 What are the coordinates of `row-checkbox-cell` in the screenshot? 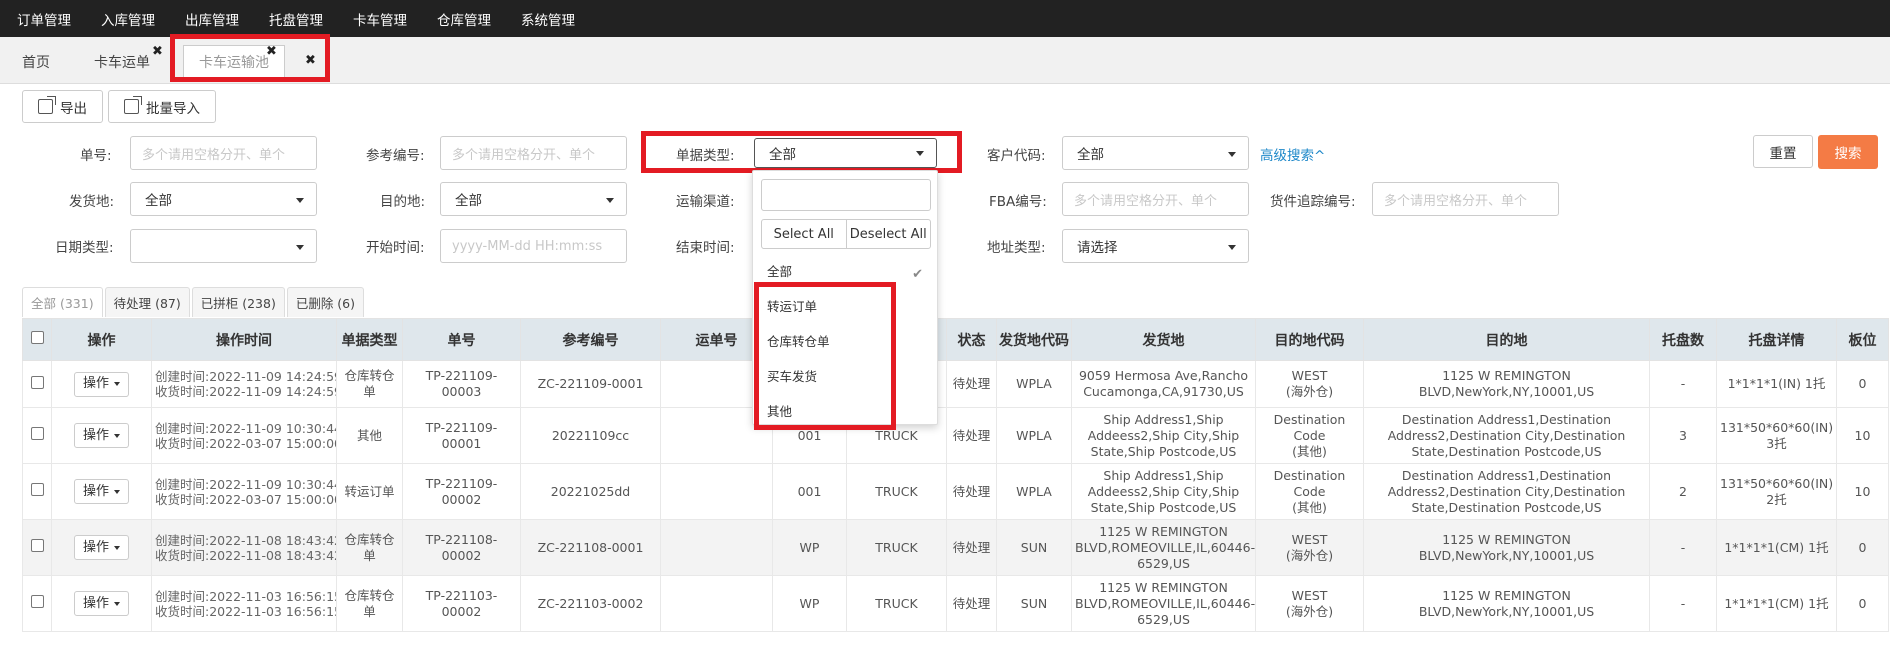 It's located at (37, 491).